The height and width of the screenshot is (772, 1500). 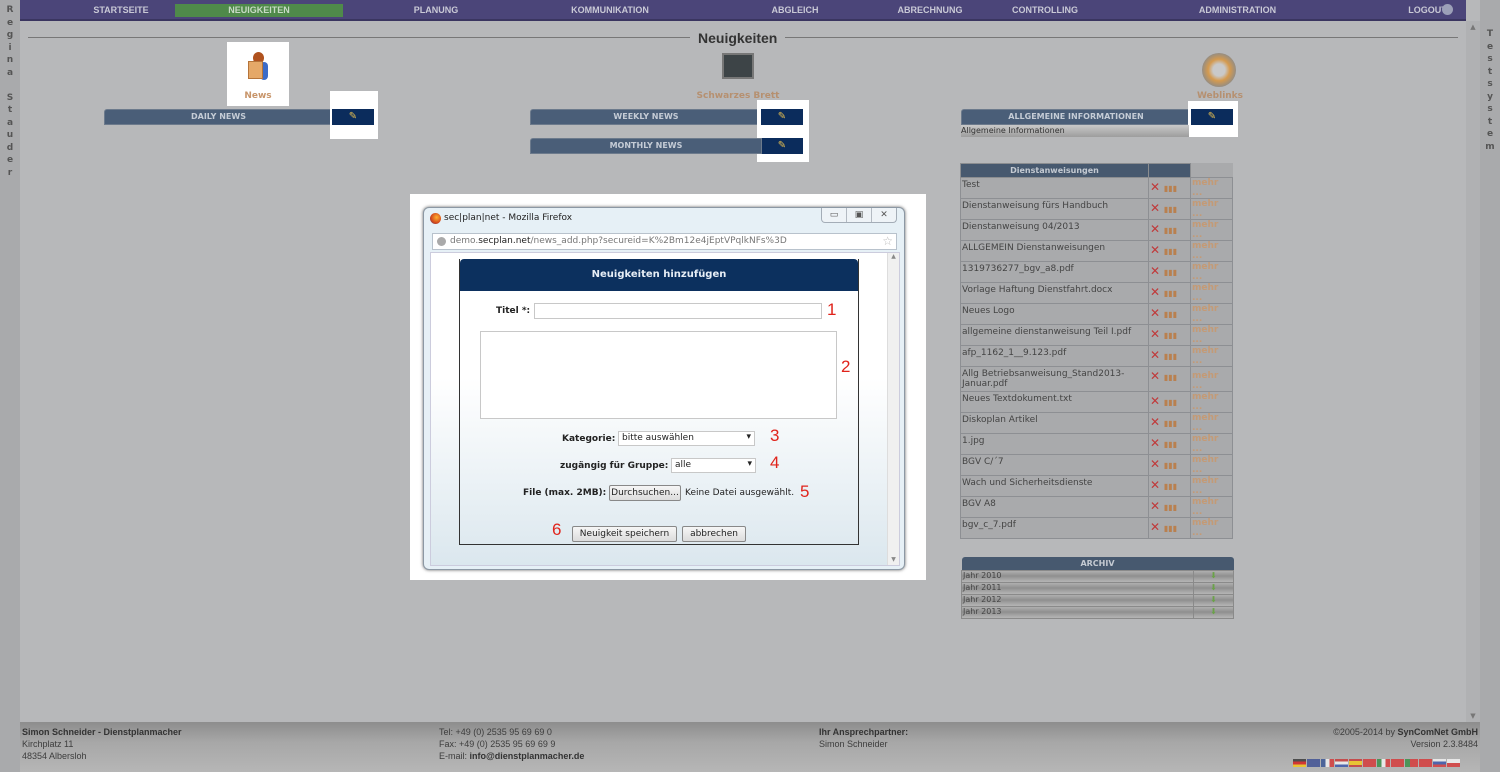 What do you see at coordinates (1077, 576) in the screenshot?
I see `archive-year: Jahr 2010` at bounding box center [1077, 576].